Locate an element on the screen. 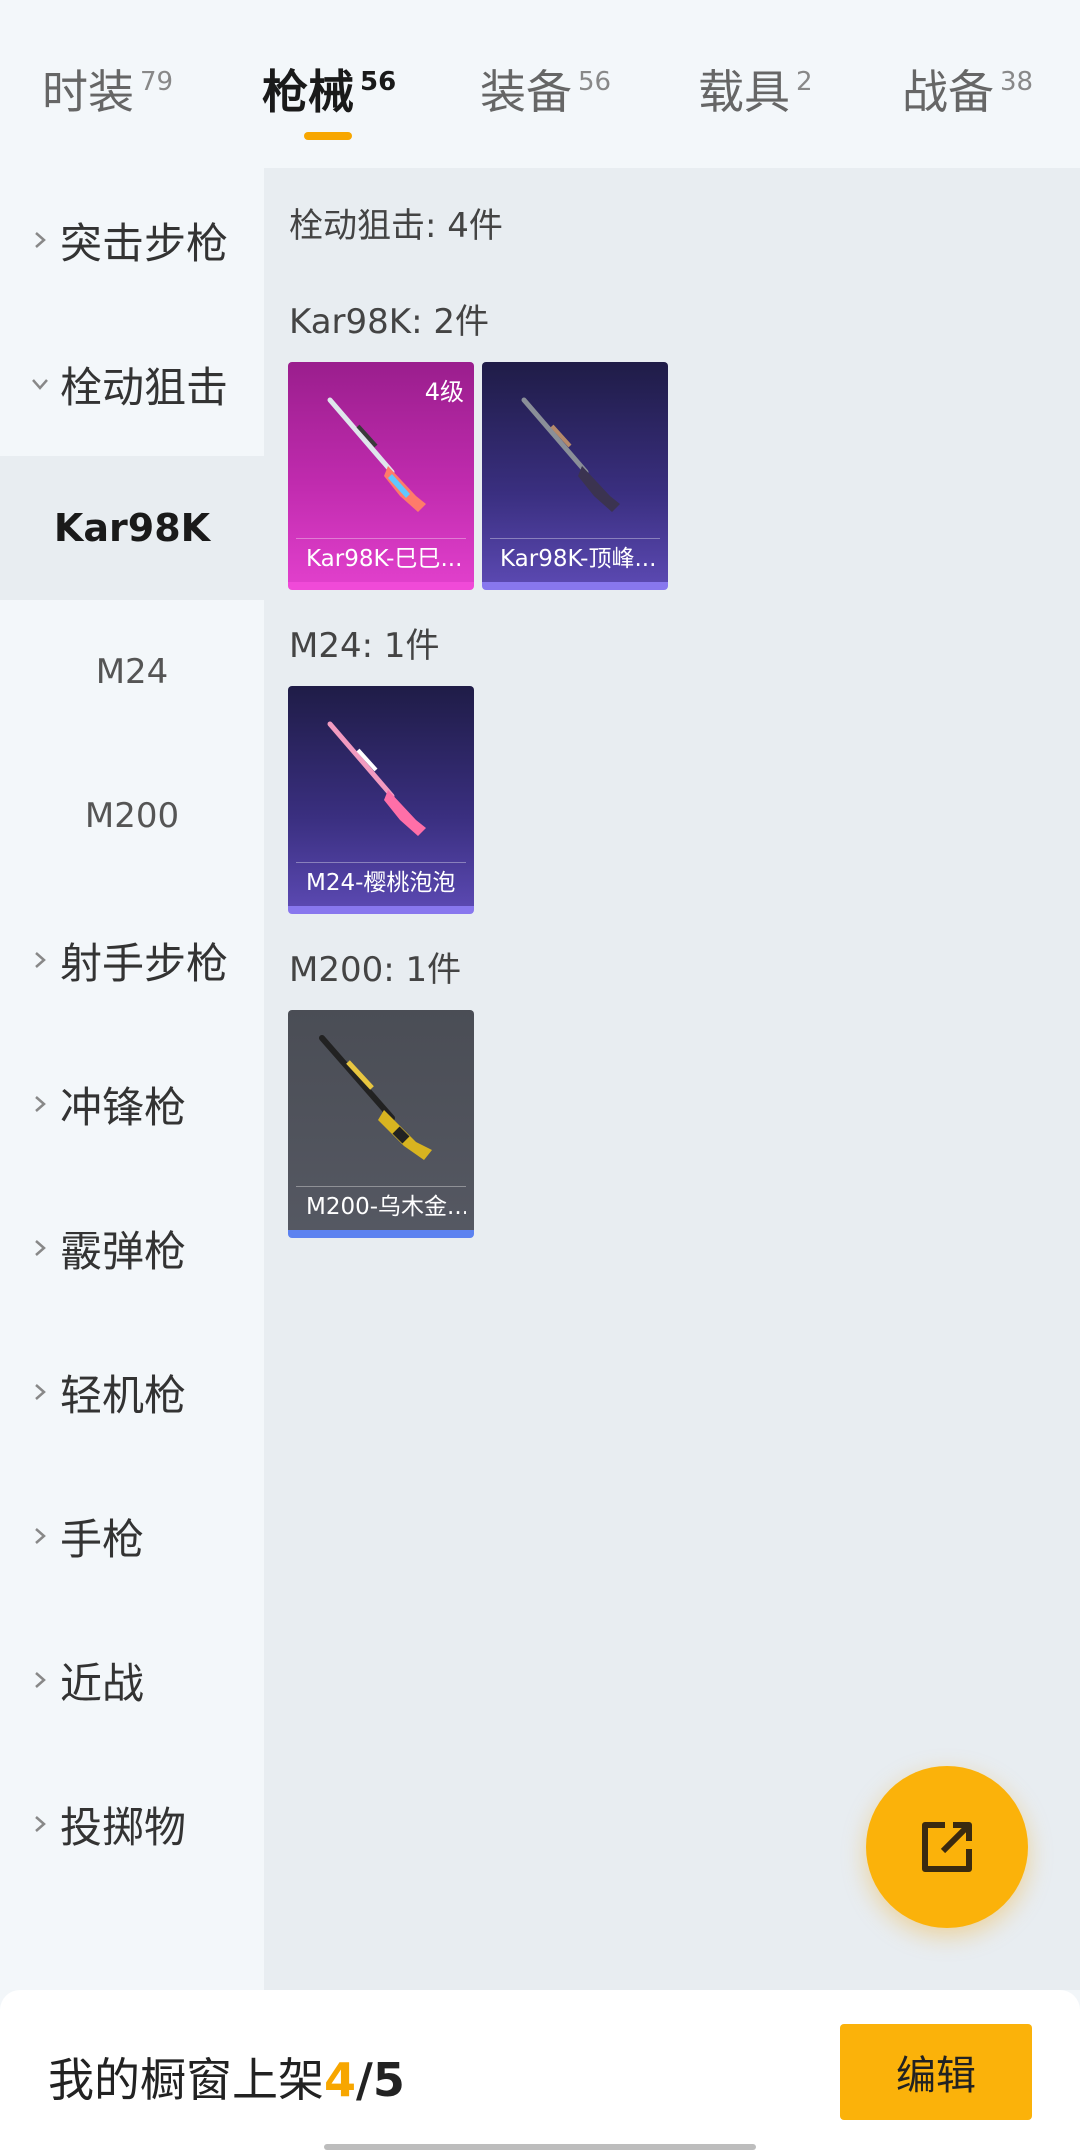  sidebar-item-label: 霰弹枪 is located at coordinates (123, 1251).